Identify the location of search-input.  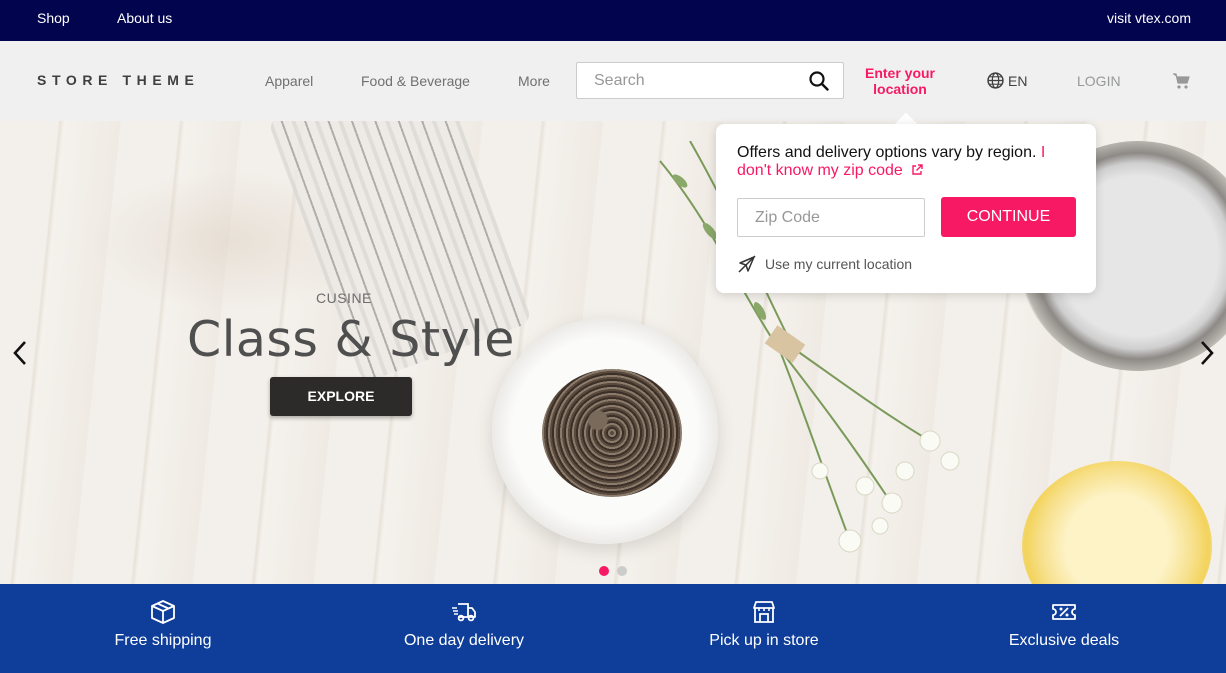
(687, 80).